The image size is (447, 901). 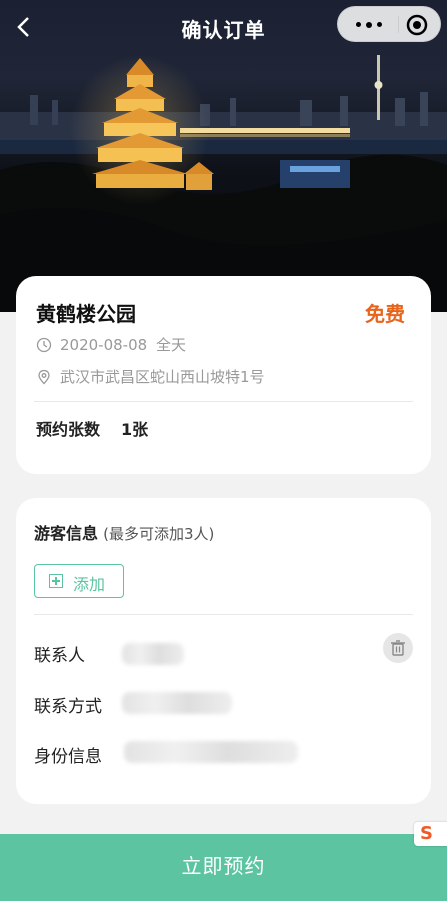 What do you see at coordinates (44, 377) in the screenshot?
I see `location-pin-icon` at bounding box center [44, 377].